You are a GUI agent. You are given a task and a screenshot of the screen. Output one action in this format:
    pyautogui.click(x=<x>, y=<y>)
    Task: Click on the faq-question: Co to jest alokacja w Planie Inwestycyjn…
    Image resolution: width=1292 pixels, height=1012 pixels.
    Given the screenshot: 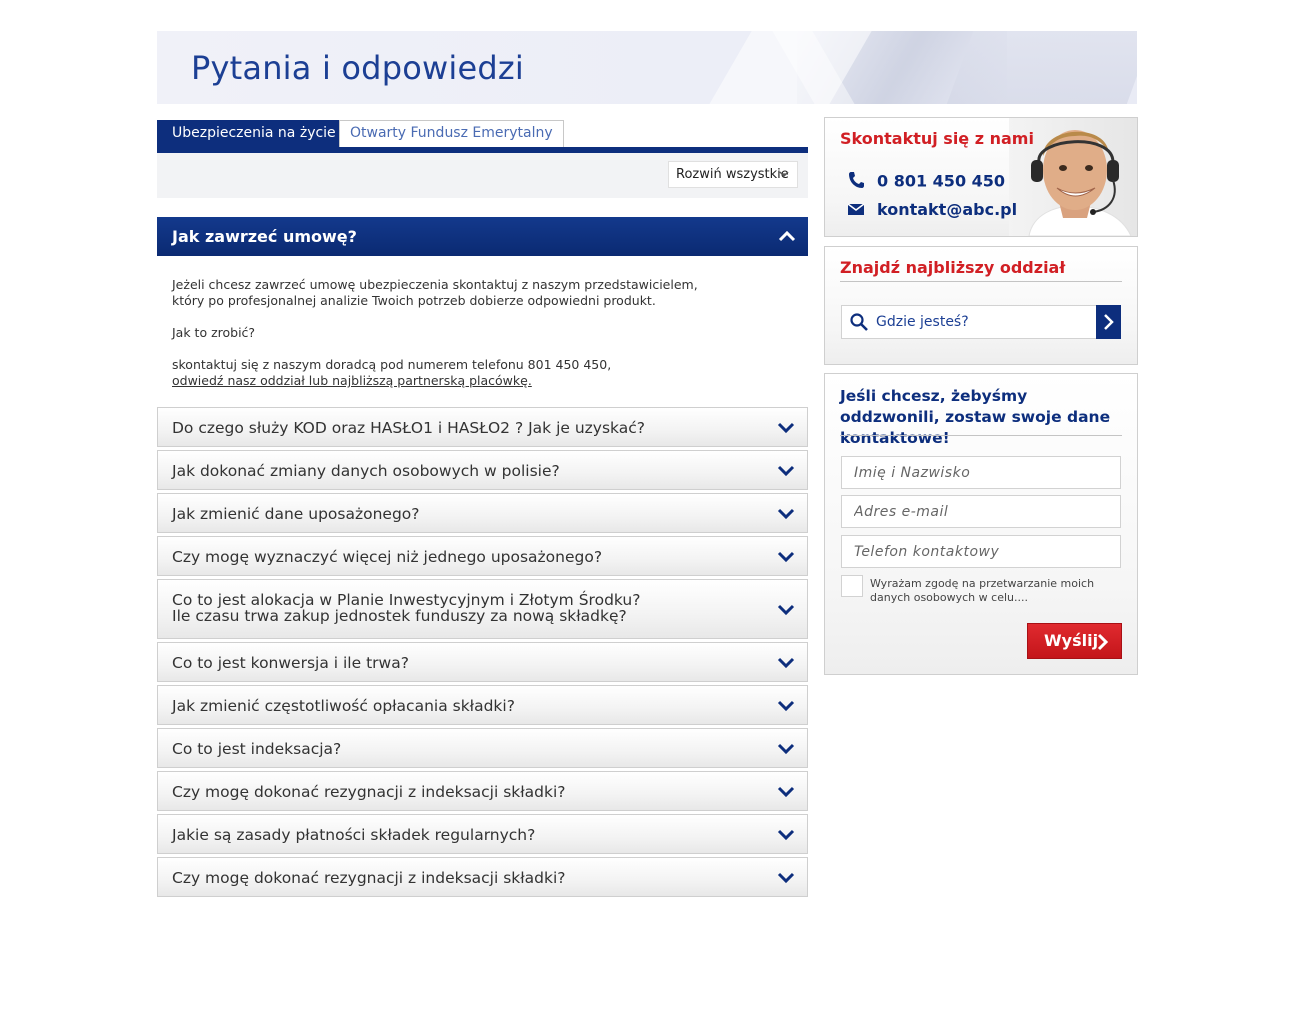 What is the action you would take?
    pyautogui.click(x=406, y=608)
    